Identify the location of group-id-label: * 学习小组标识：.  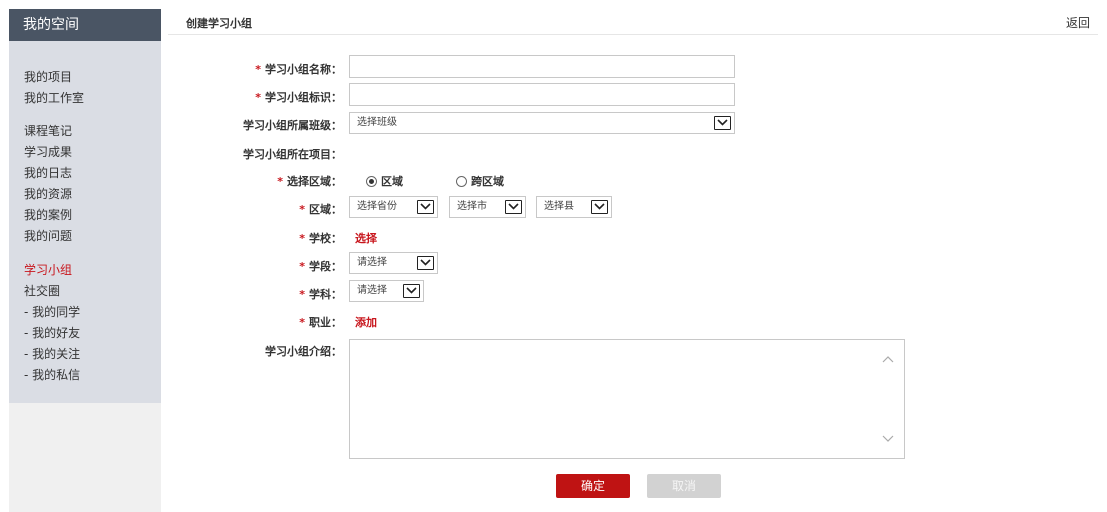
(298, 97).